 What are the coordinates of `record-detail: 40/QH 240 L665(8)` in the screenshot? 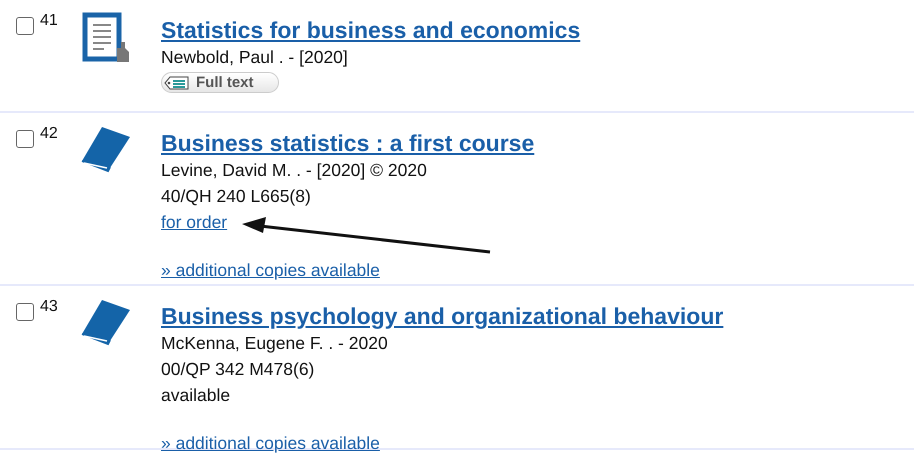 It's located at (236, 196).